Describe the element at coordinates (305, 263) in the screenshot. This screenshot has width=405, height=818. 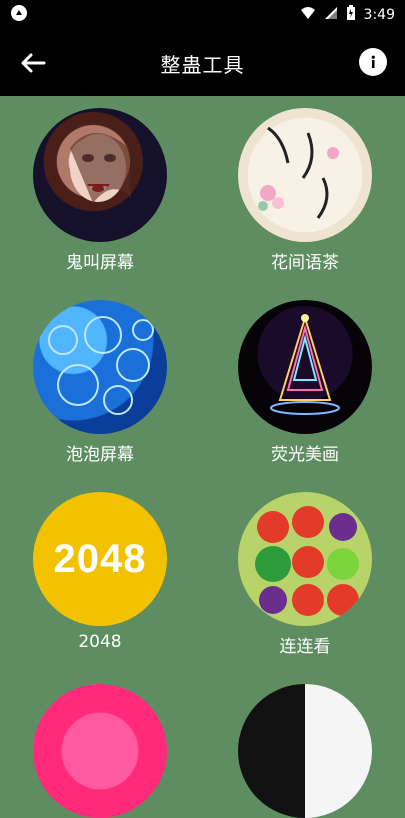
I see `tool-label: 花间语茶` at that location.